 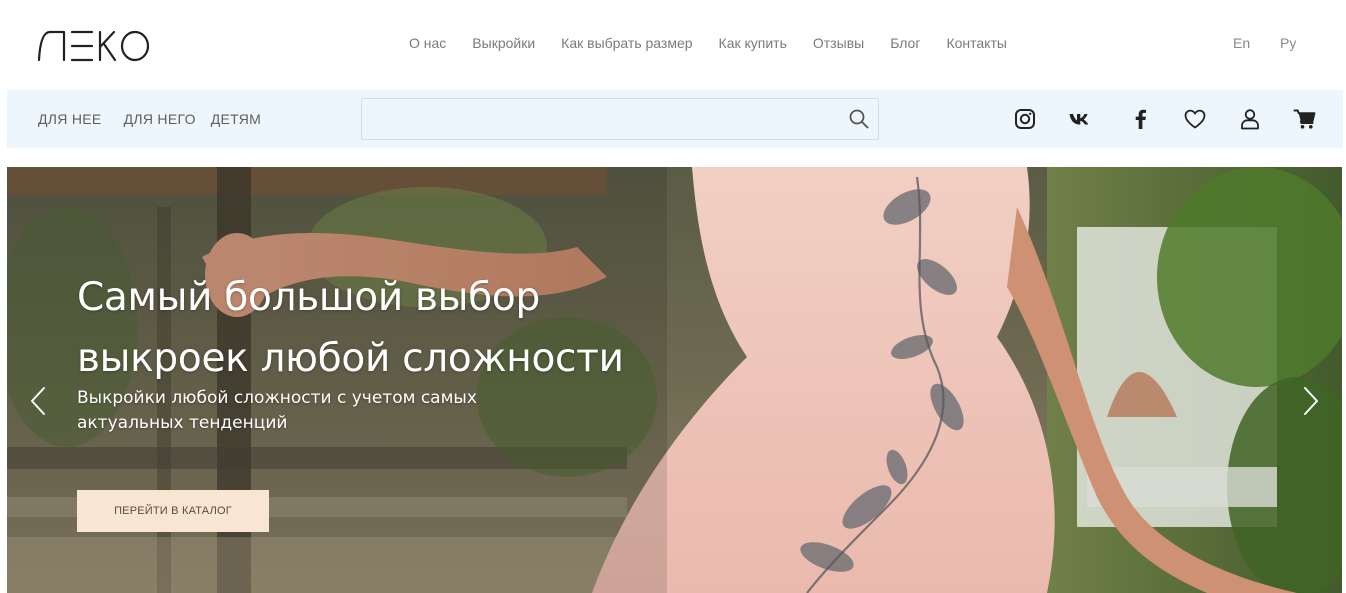 What do you see at coordinates (597, 119) in the screenshot?
I see `search-input` at bounding box center [597, 119].